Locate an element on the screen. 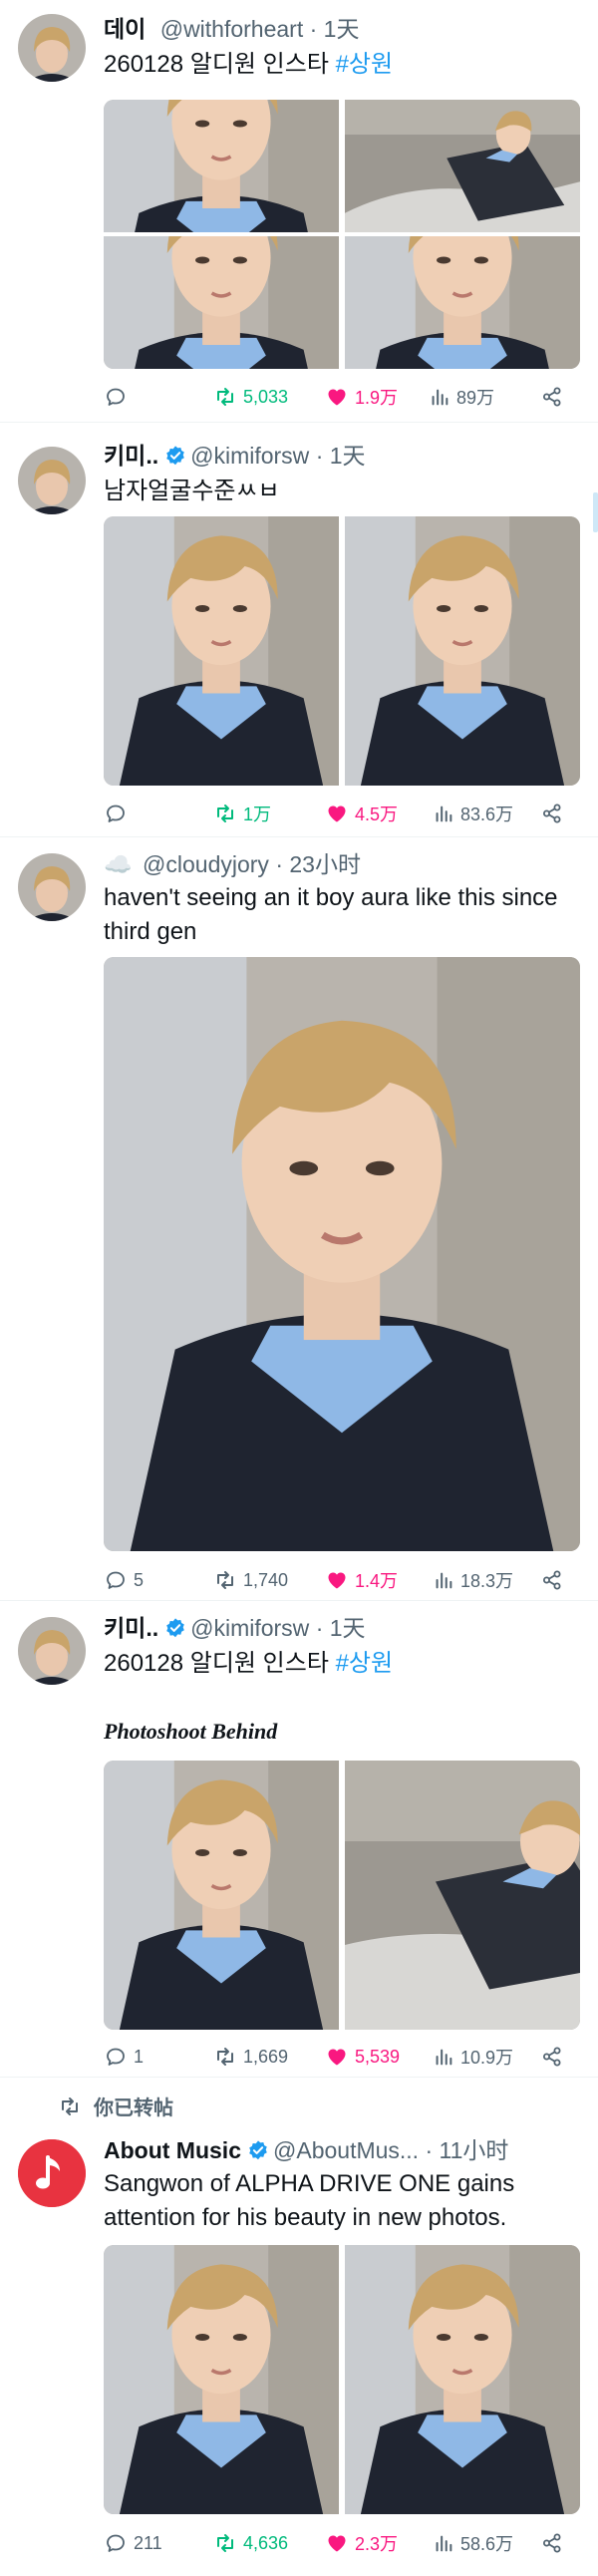  view-count: 89万 is located at coordinates (476, 398).